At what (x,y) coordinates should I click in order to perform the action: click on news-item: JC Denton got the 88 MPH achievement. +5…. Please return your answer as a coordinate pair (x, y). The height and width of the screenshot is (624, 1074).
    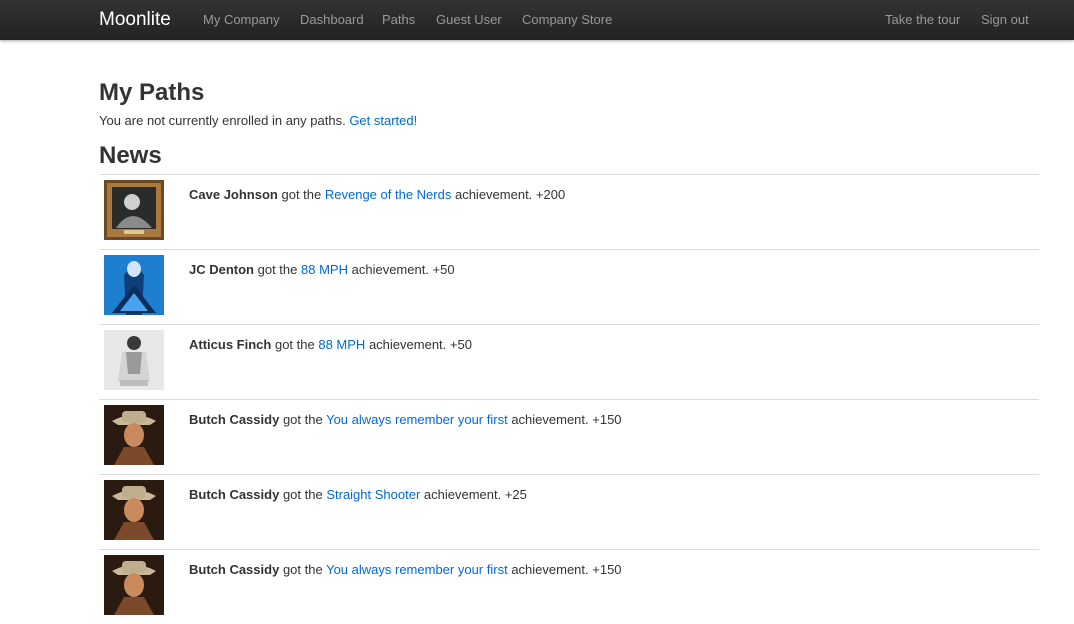
    Looking at the image, I should click on (569, 286).